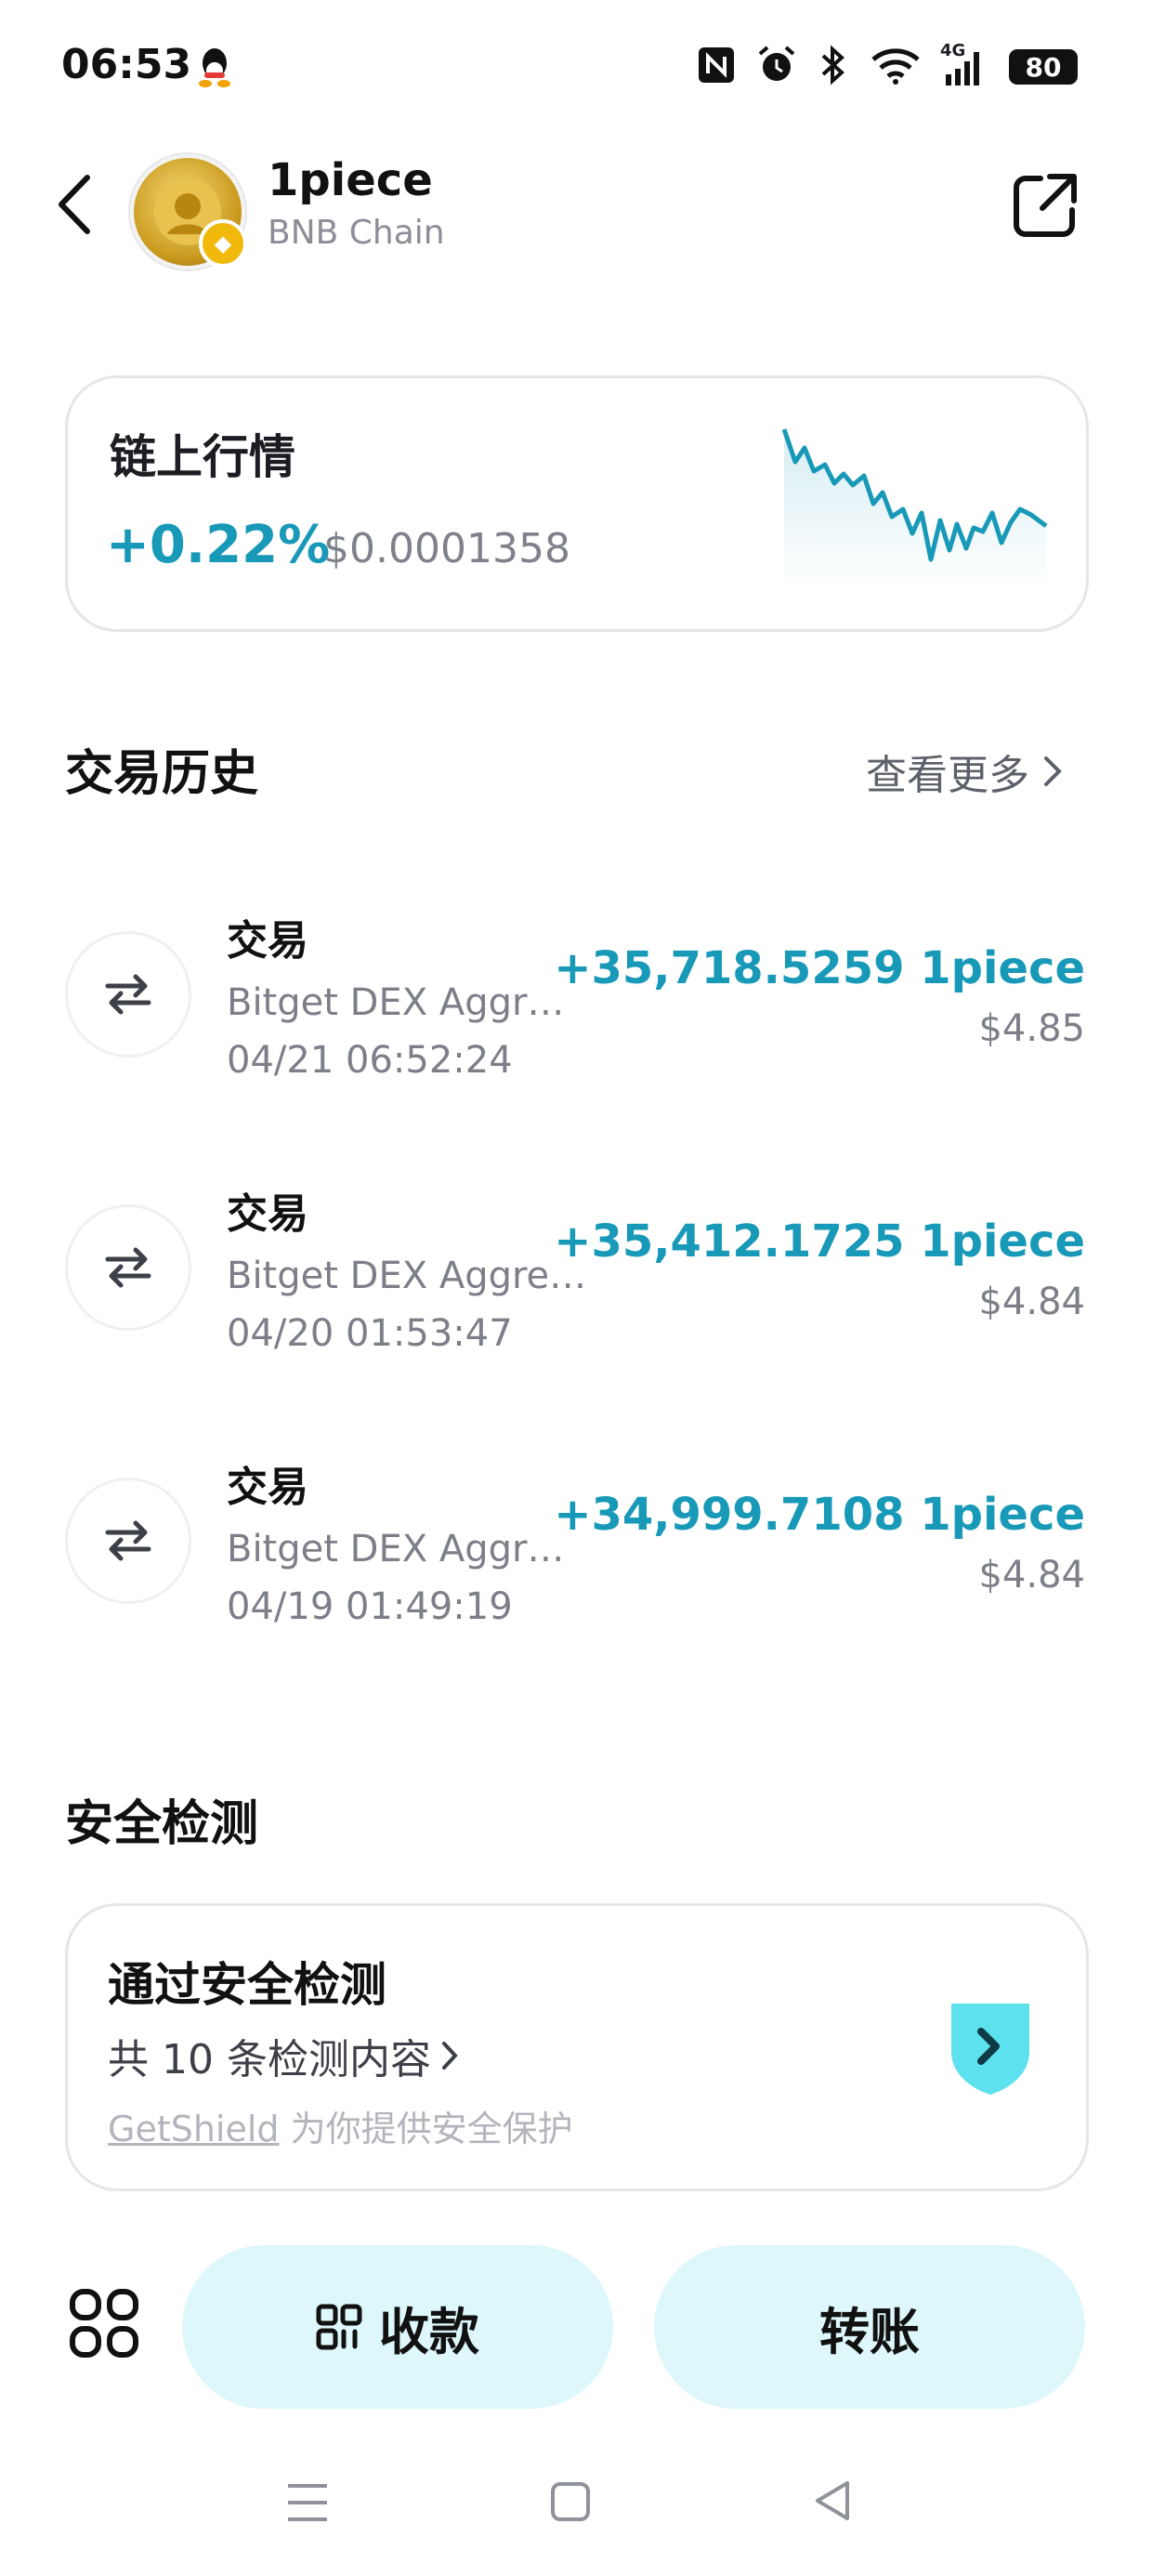  Describe the element at coordinates (1044, 208) in the screenshot. I see `share-button` at that location.